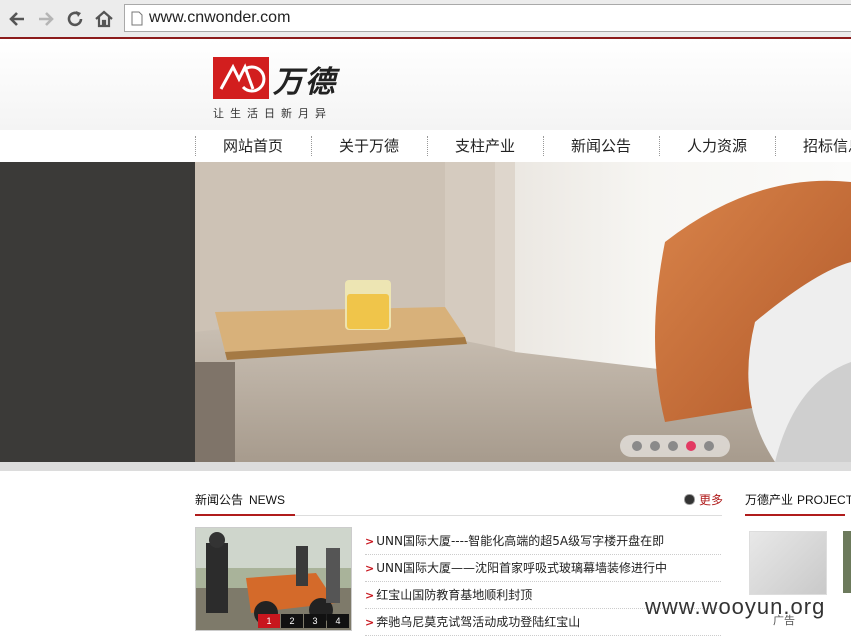  What do you see at coordinates (813, 146) in the screenshot?
I see `nav-bidding: 招标信息` at bounding box center [813, 146].